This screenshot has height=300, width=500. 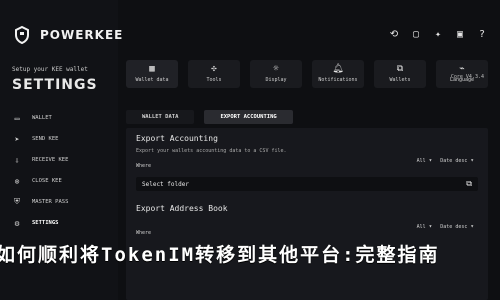 What do you see at coordinates (276, 80) in the screenshot?
I see `tab-label: Display` at bounding box center [276, 80].